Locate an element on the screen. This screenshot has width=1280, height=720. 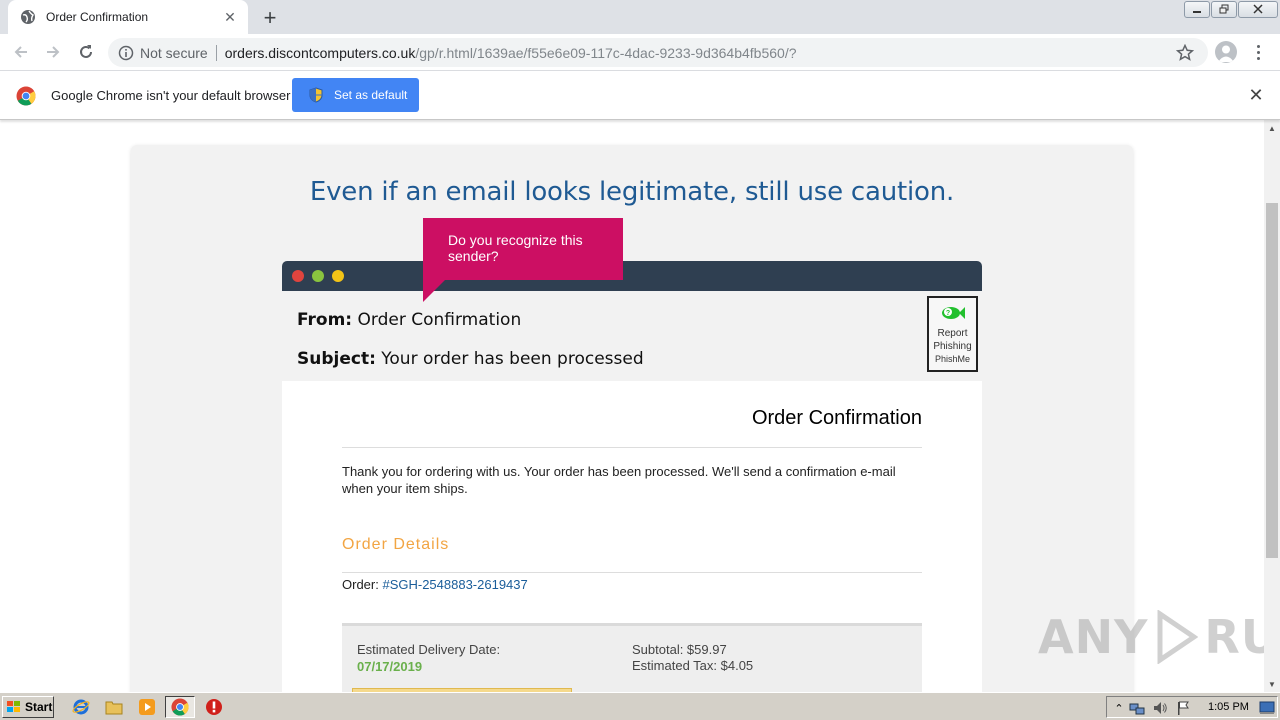
from-label: From: is located at coordinates (325, 320).